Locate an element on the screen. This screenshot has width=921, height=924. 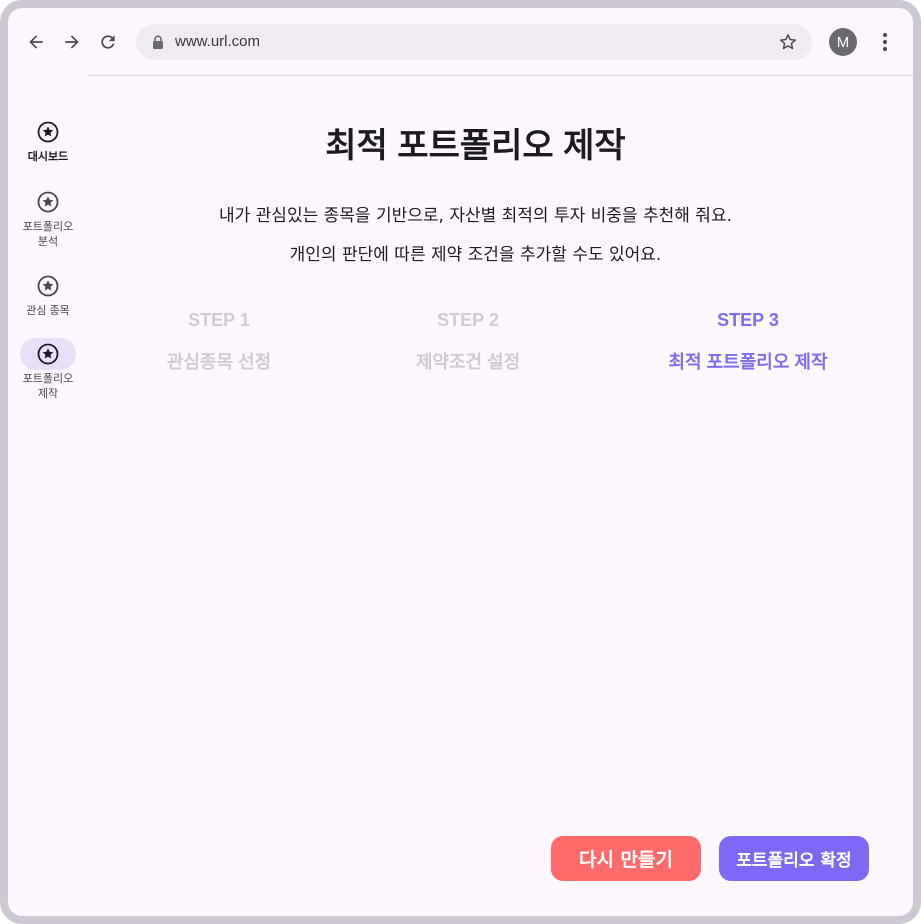
browser-toolbar: www.url.com M is located at coordinates (460, 42).